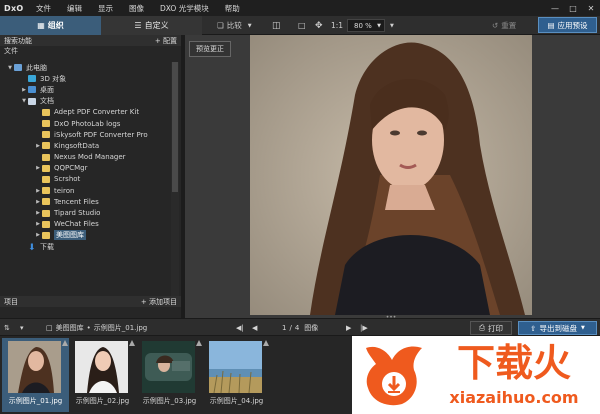 This screenshot has height=414, width=600. What do you see at coordinates (55, 25) in the screenshot?
I see `tab-organize-label: 组织` at bounding box center [55, 25].